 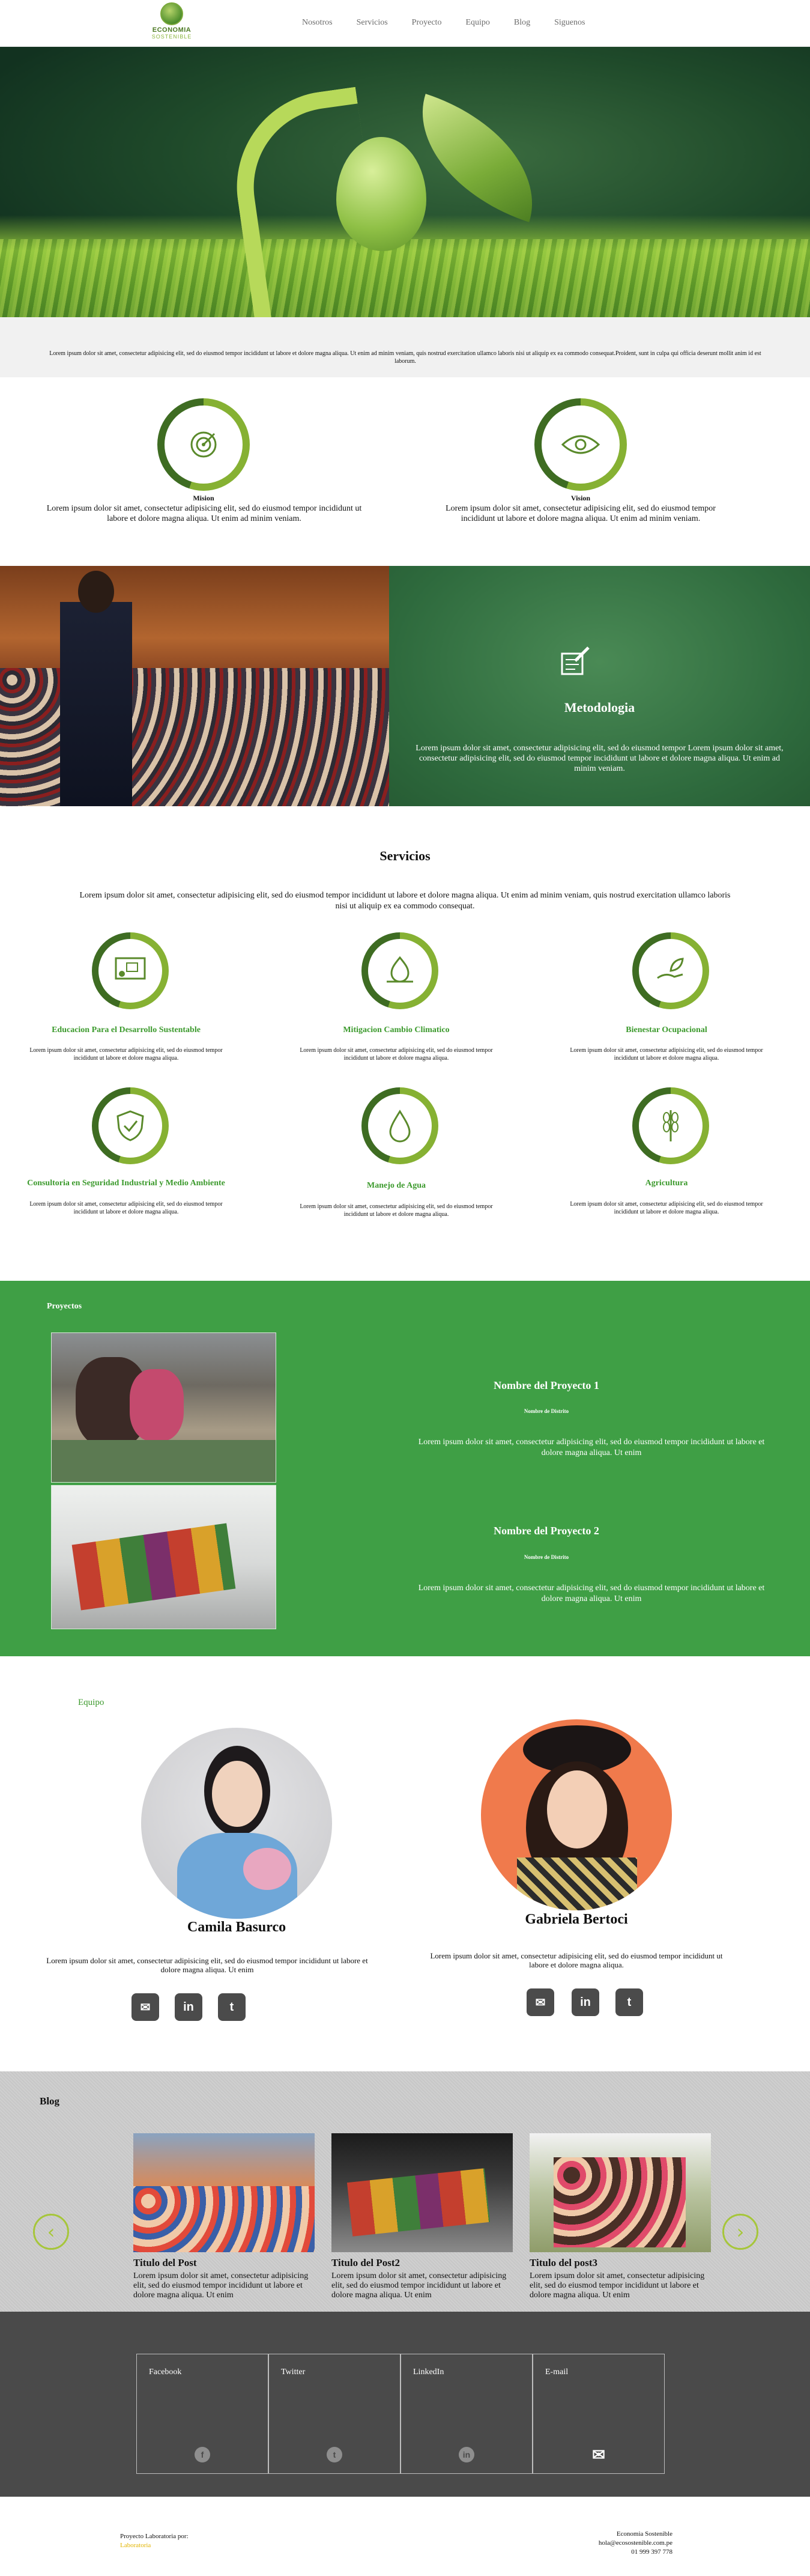 I want to click on twitter-box: Twitter t, so click(x=334, y=2414).